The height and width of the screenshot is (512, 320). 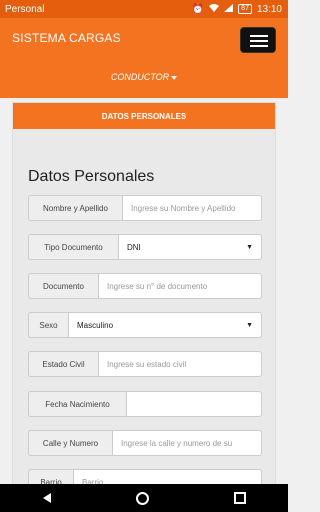 I want to click on tipo-documento-select: DNI ▼, so click(x=190, y=247).